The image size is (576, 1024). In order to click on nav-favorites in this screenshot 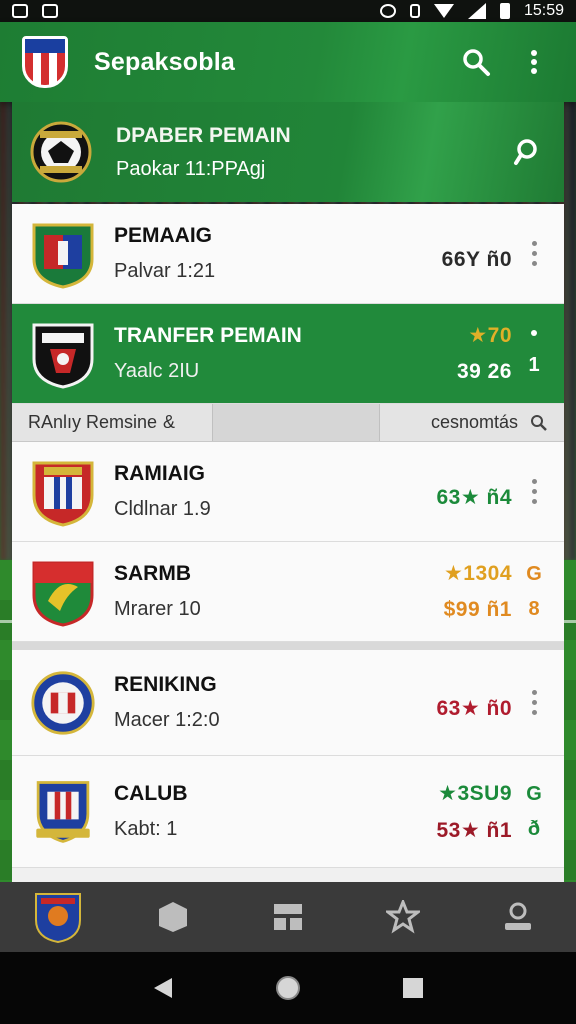, I will do `click(403, 917)`.